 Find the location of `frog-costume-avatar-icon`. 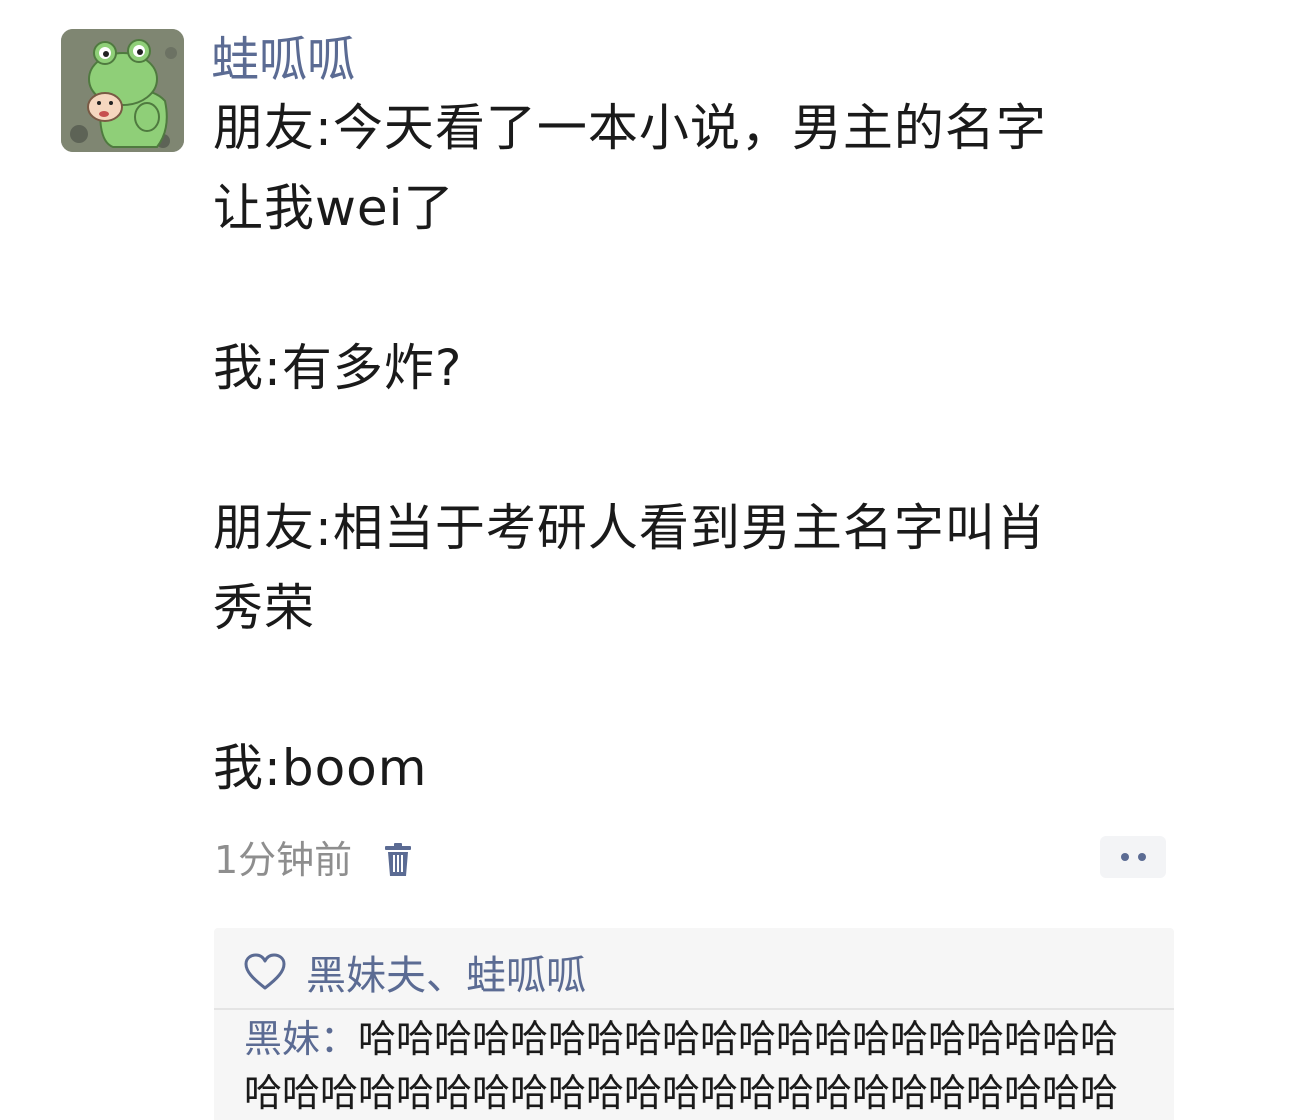

frog-costume-avatar-icon is located at coordinates (122, 90).